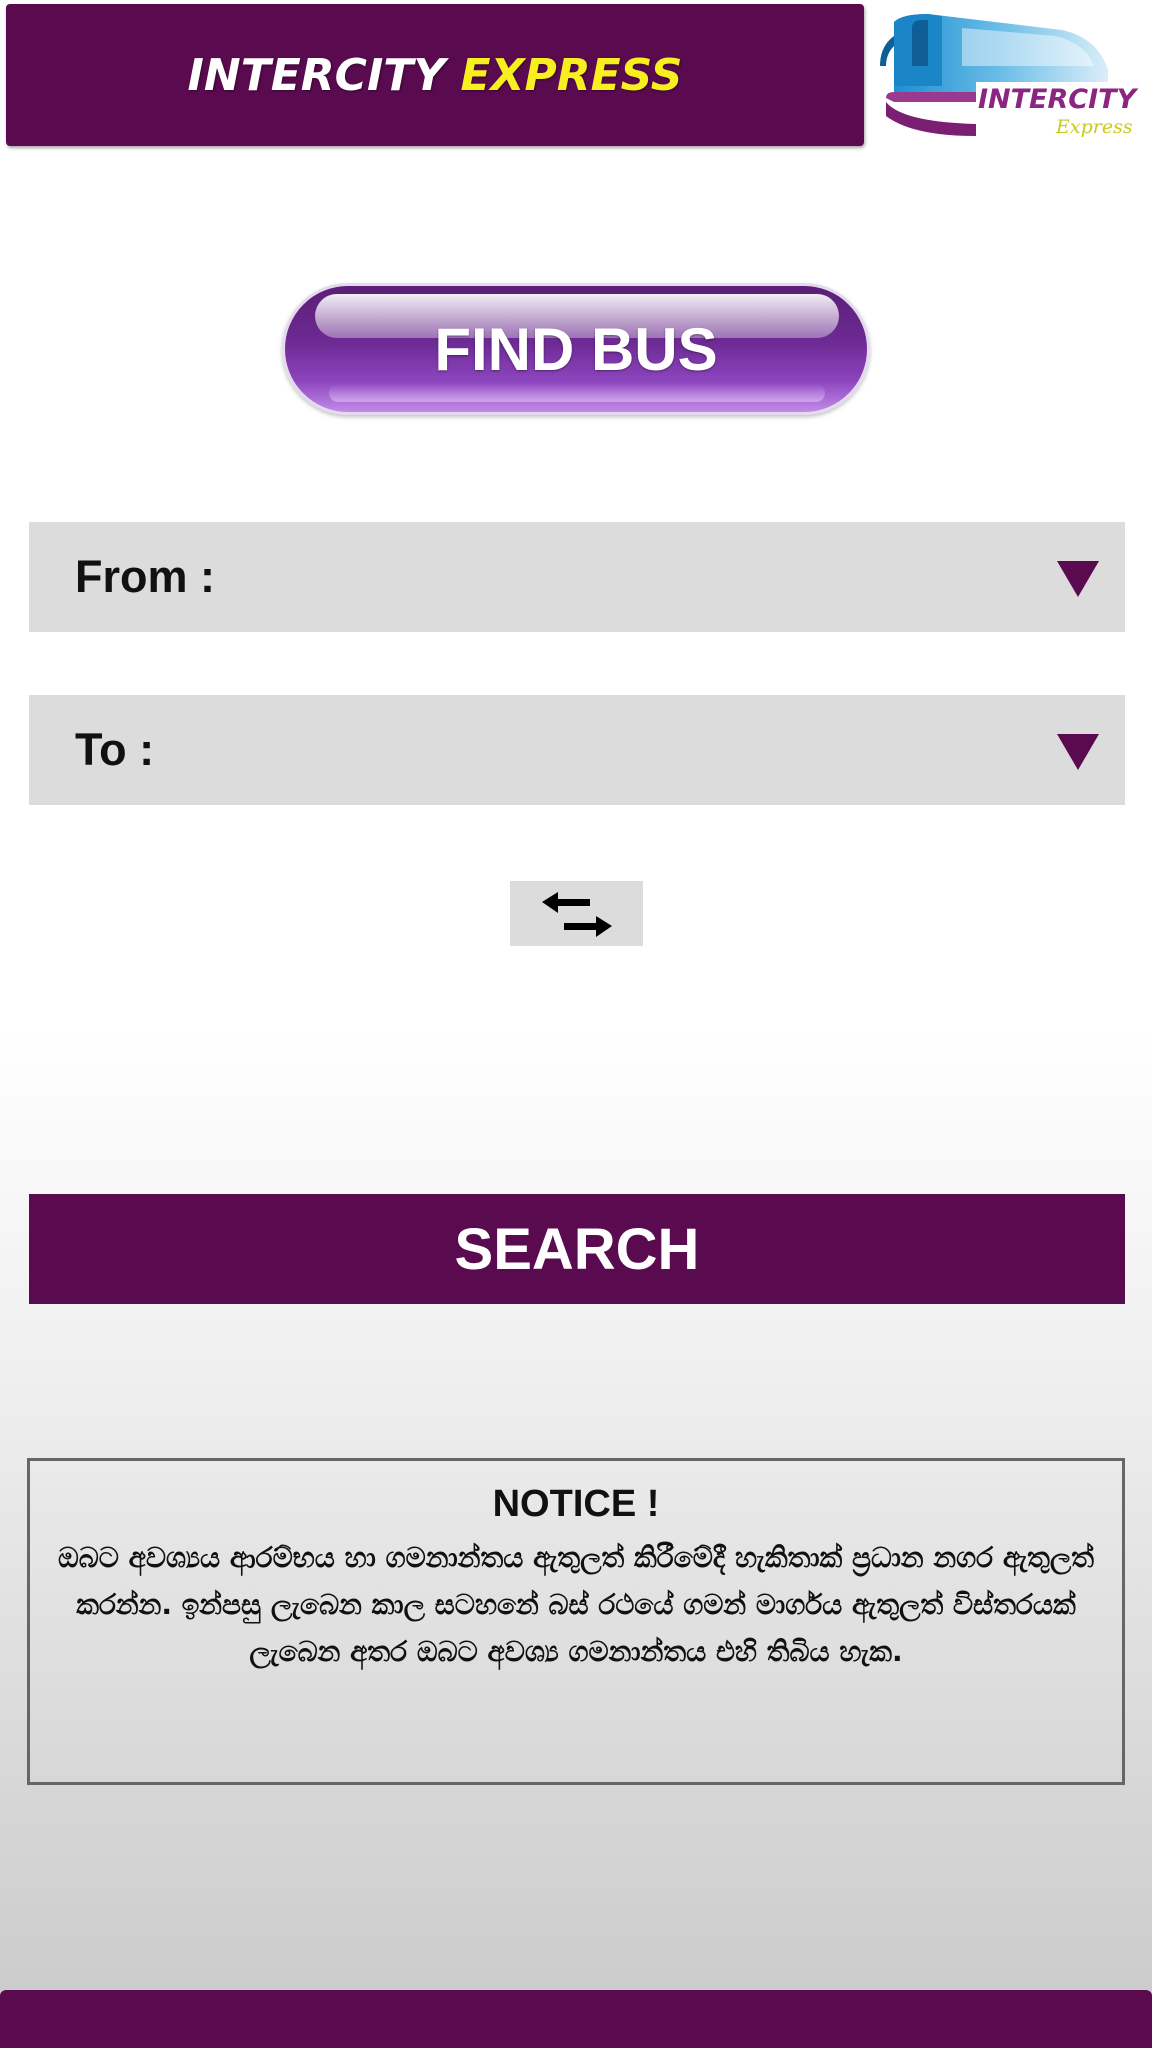 The width and height of the screenshot is (1152, 2048). What do you see at coordinates (1094, 127) in the screenshot?
I see `logo-subtext: Express` at bounding box center [1094, 127].